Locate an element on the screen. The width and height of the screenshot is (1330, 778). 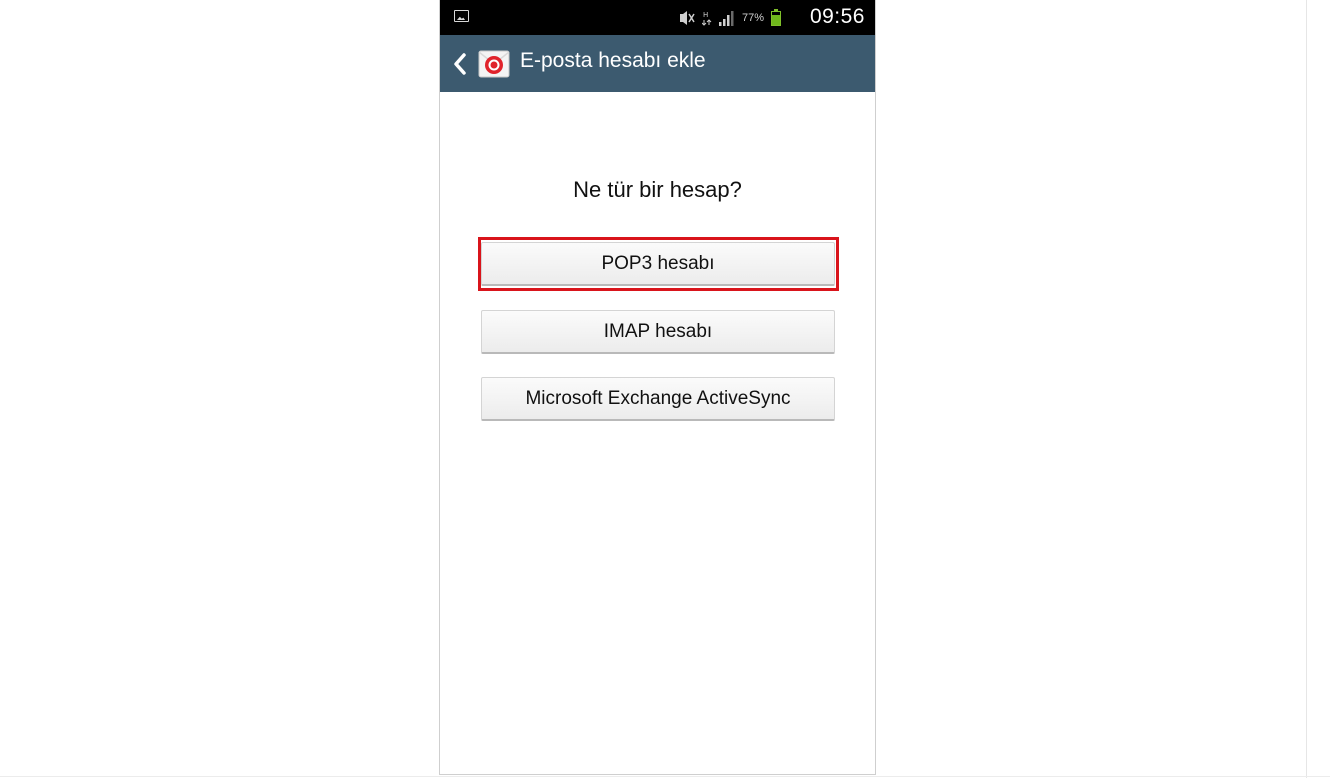
battery-icon is located at coordinates (776, 17).